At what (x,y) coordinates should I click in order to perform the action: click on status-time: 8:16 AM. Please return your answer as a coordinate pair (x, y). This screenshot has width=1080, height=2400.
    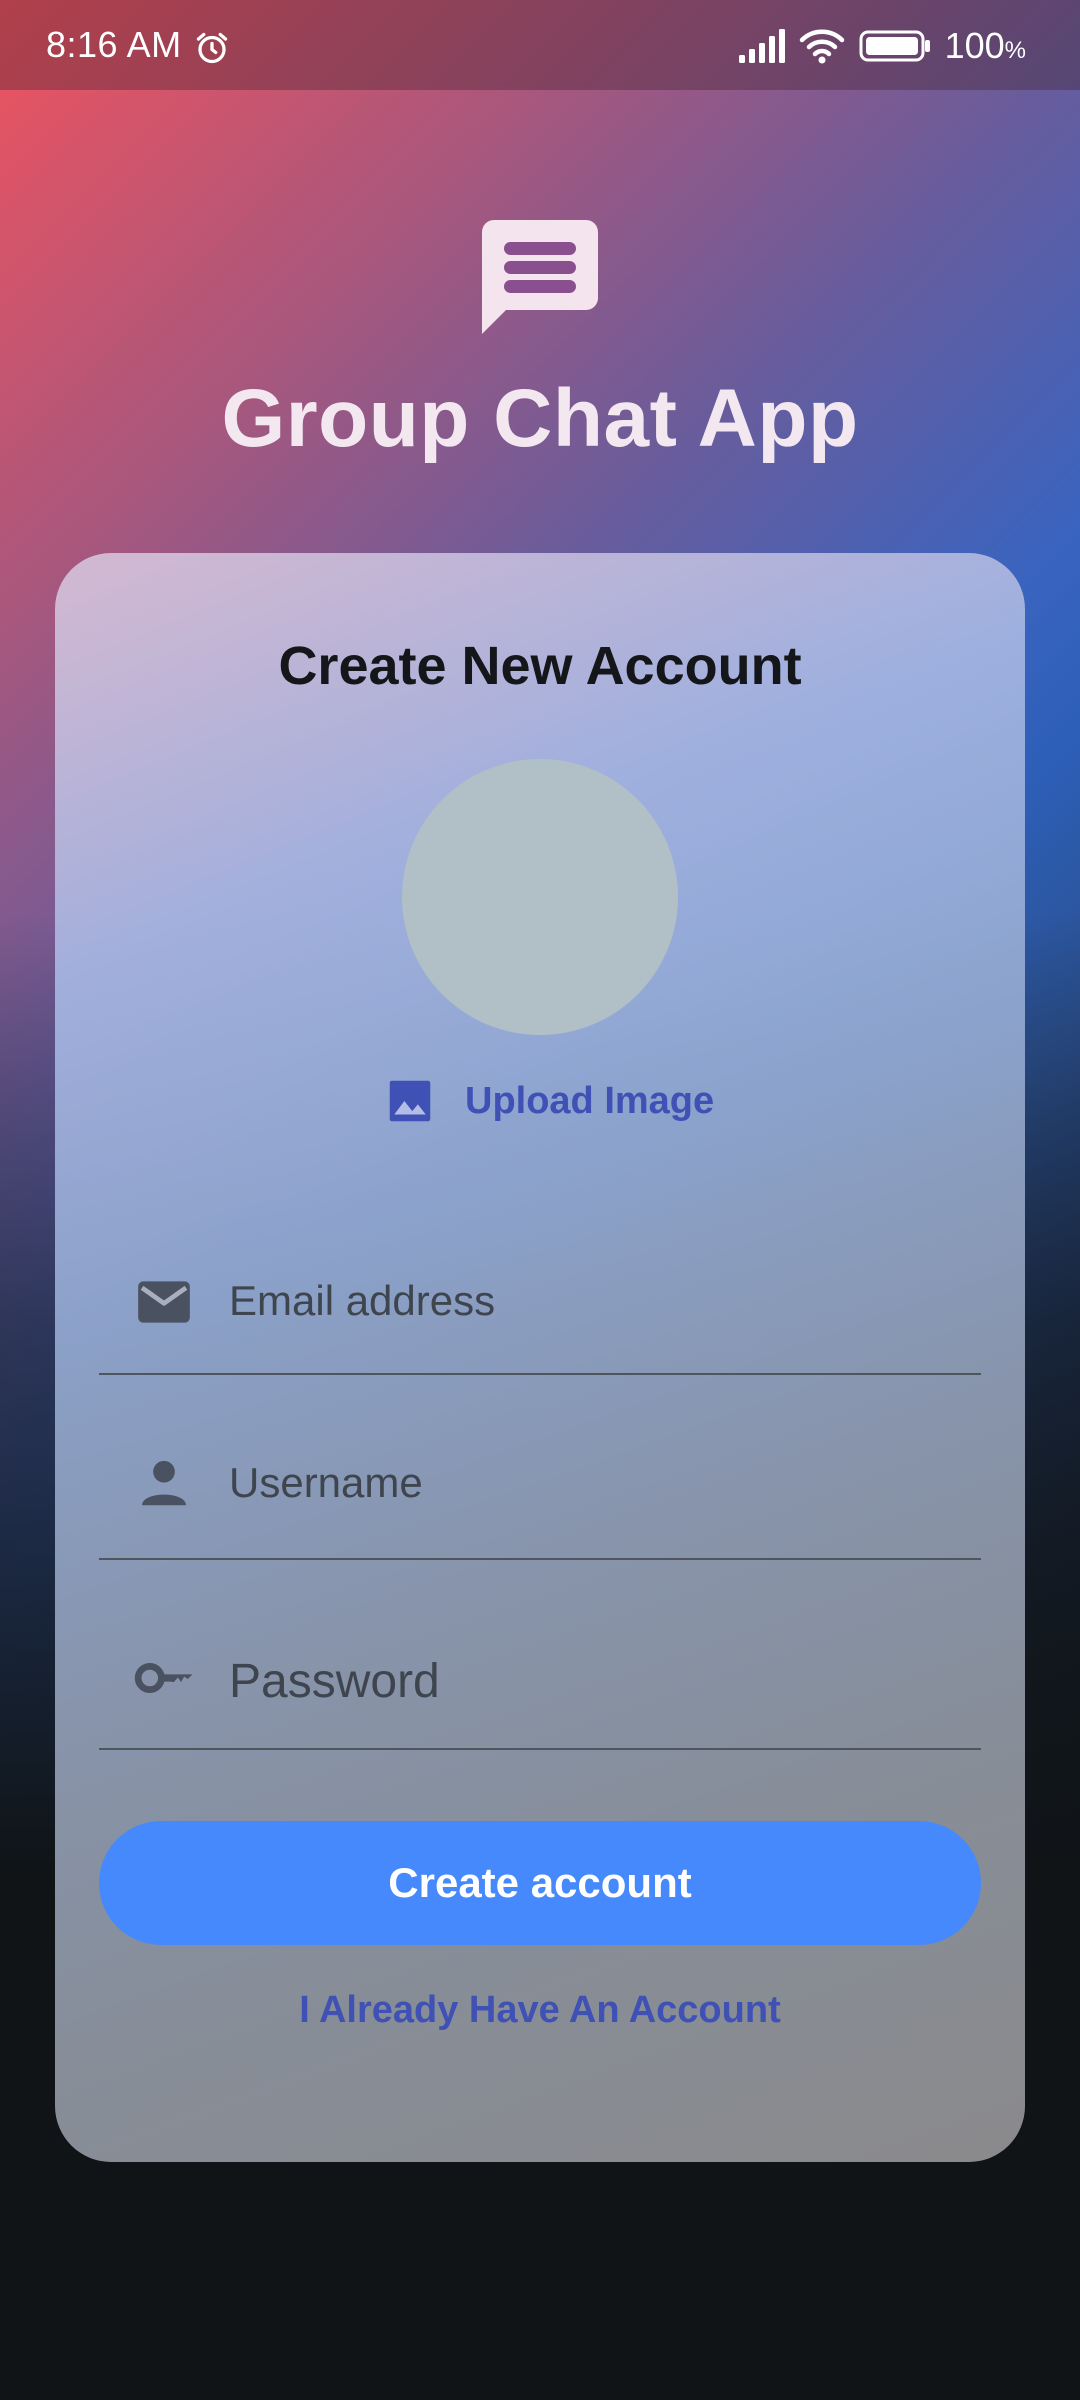
    Looking at the image, I should click on (114, 44).